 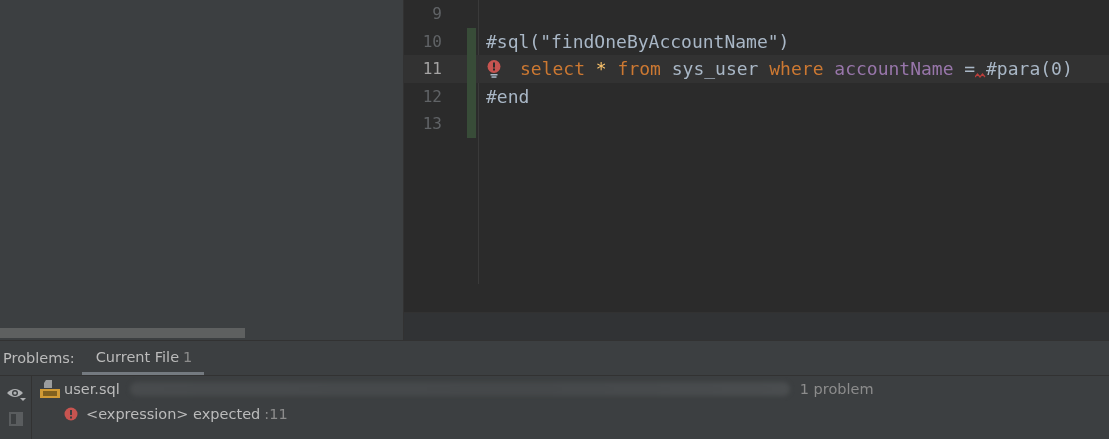 I want to click on error-bulb-icon, so click(x=494, y=68).